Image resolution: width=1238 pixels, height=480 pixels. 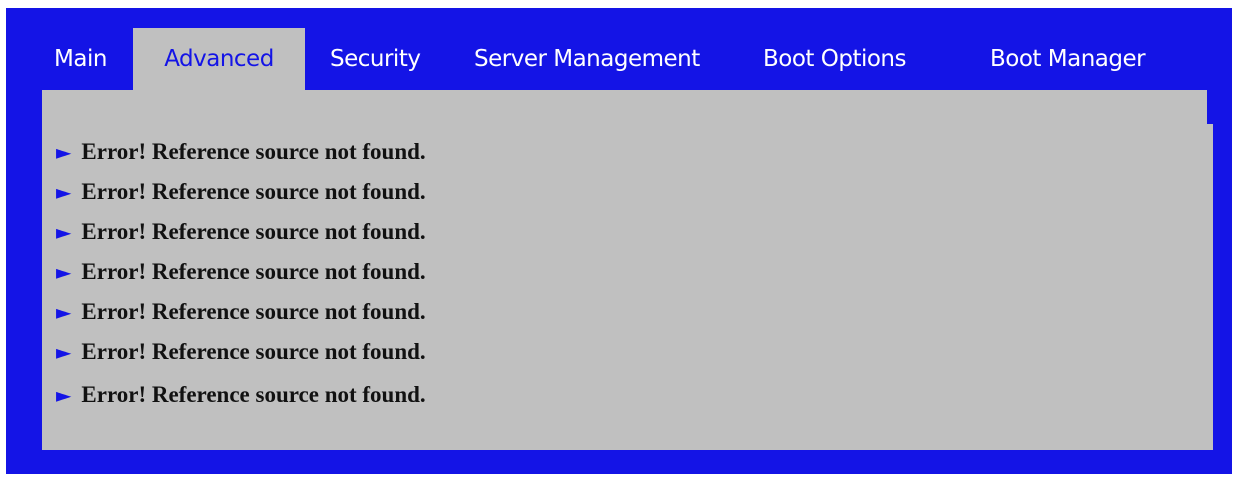 I want to click on tab-main: Main, so click(x=80, y=59).